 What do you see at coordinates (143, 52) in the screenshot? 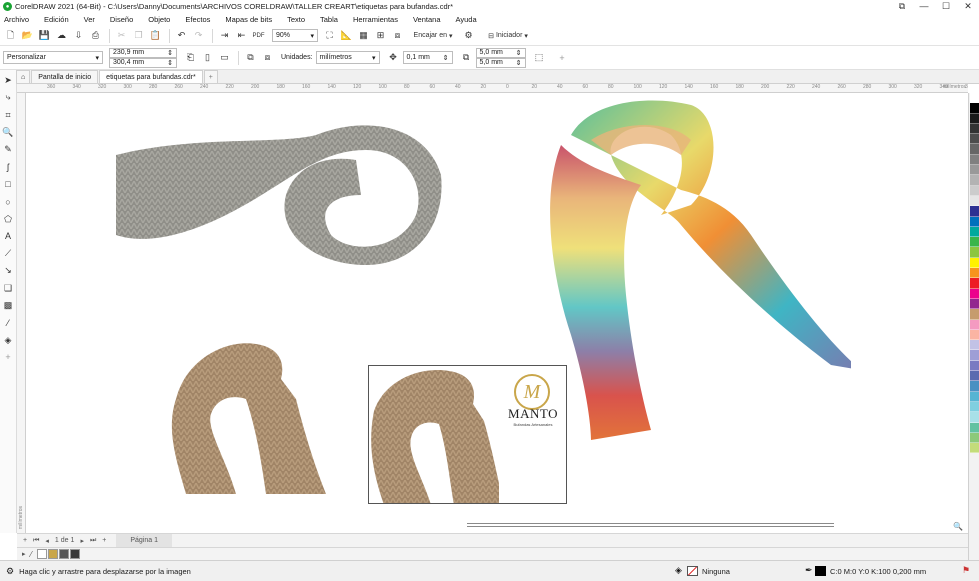
I see `page-width-field: 230,9 mm ⇕` at bounding box center [143, 52].